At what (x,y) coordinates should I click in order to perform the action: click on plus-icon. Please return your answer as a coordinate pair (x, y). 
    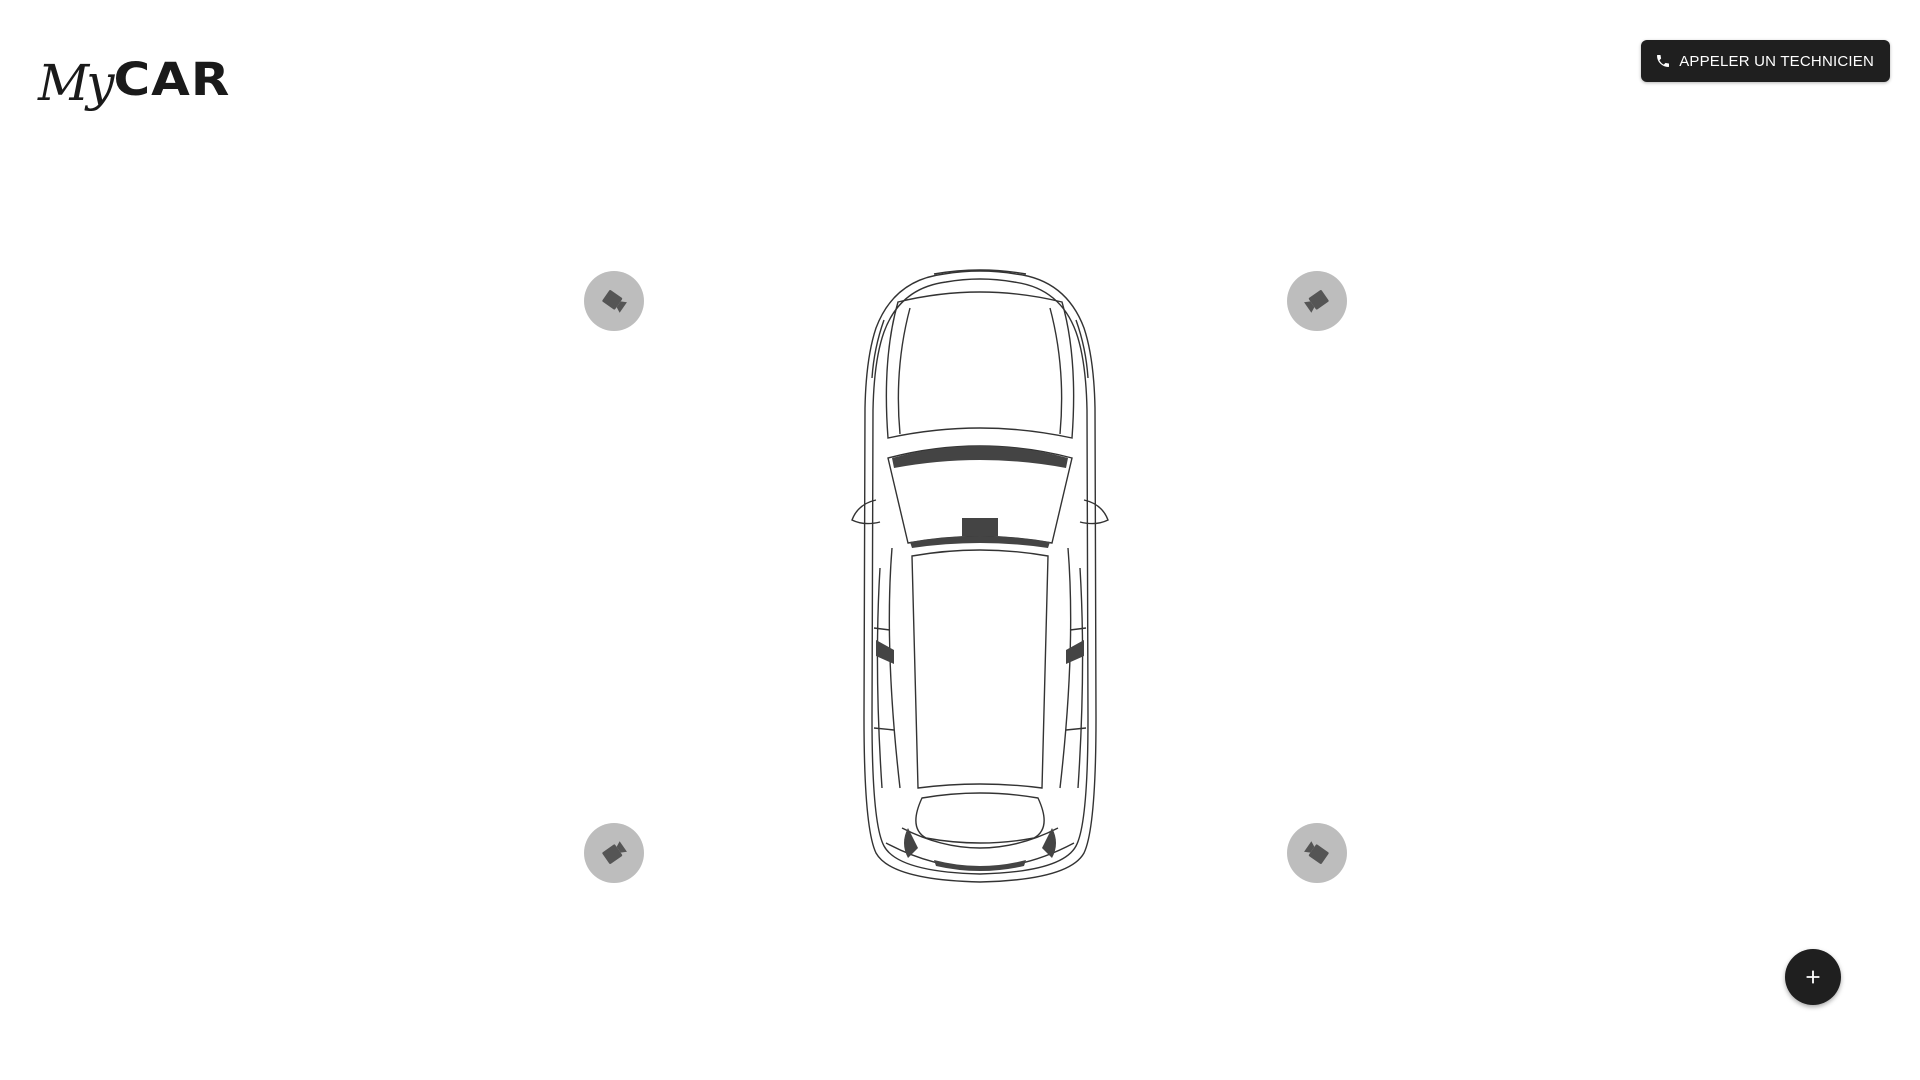
    Looking at the image, I should click on (1813, 977).